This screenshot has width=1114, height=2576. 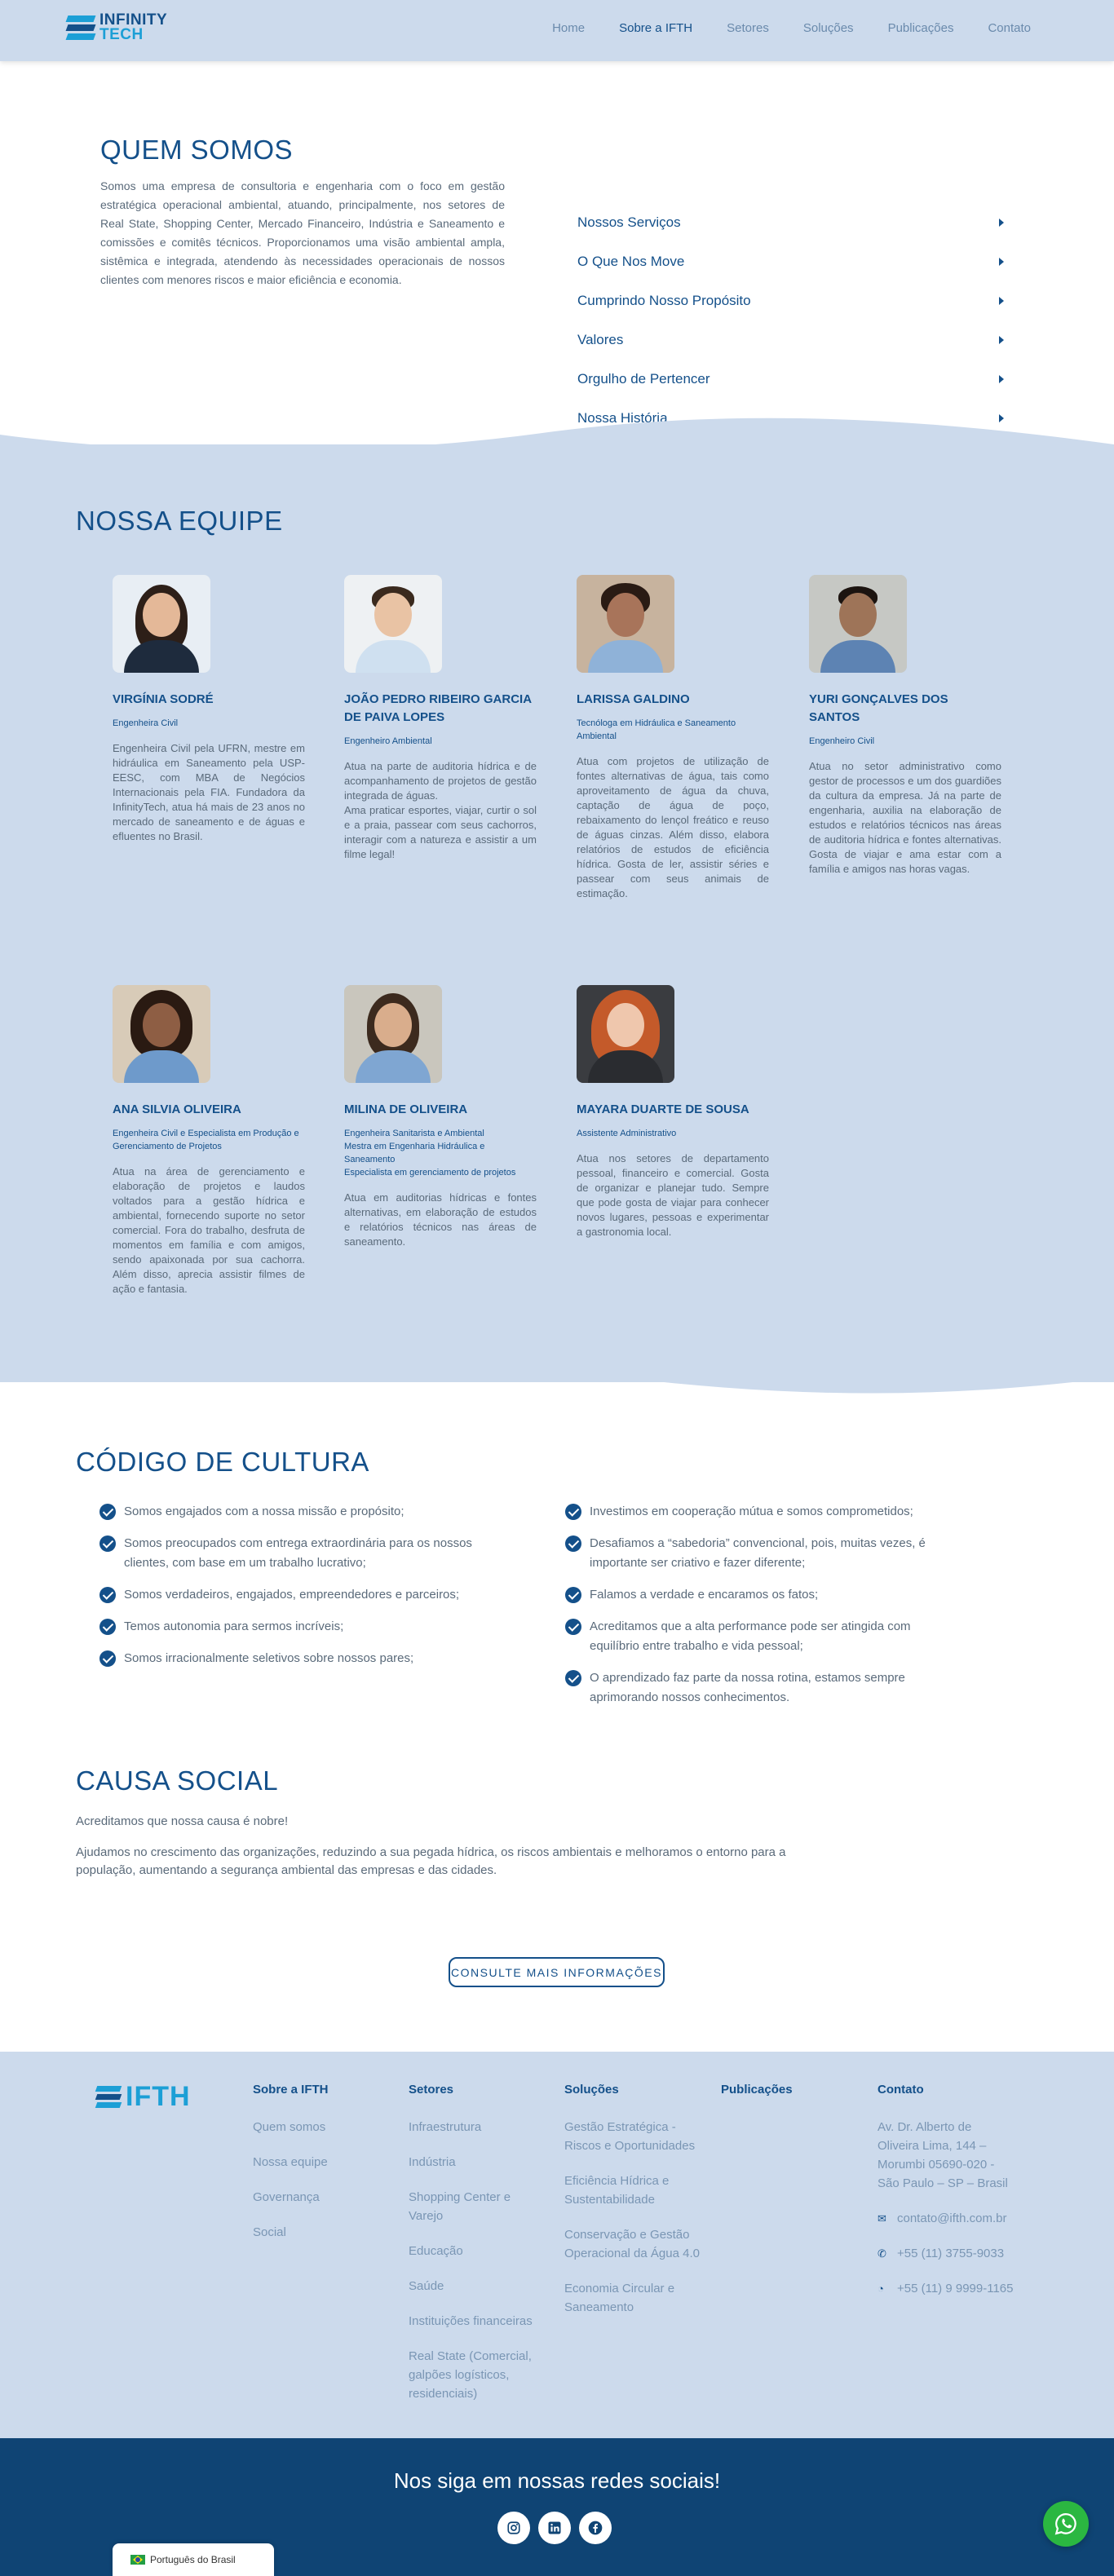 I want to click on accordion-label: Nossos Serviços, so click(x=629, y=222).